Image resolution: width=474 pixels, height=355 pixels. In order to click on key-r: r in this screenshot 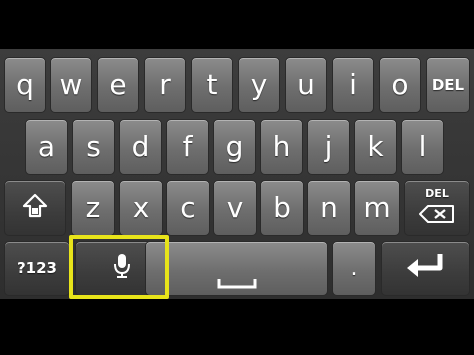, I will do `click(165, 85)`.